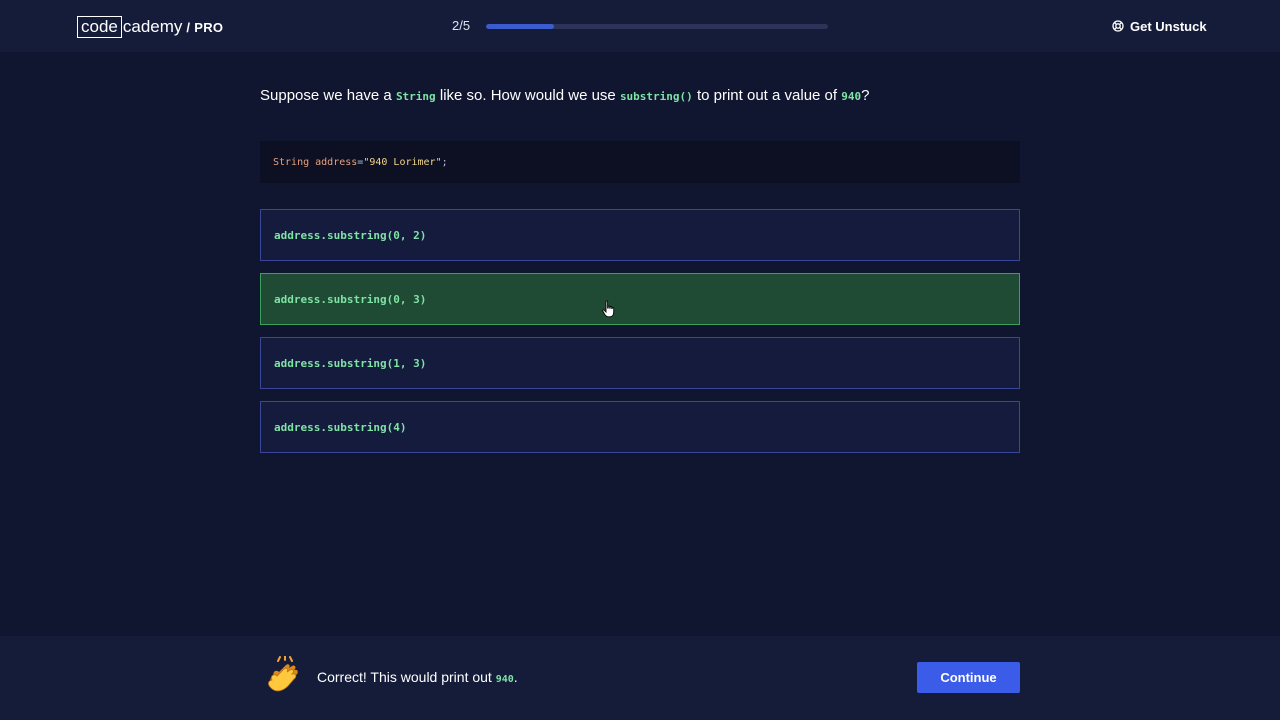 This screenshot has height=720, width=1280. I want to click on question-part-2: like so. How would we use, so click(527, 95).